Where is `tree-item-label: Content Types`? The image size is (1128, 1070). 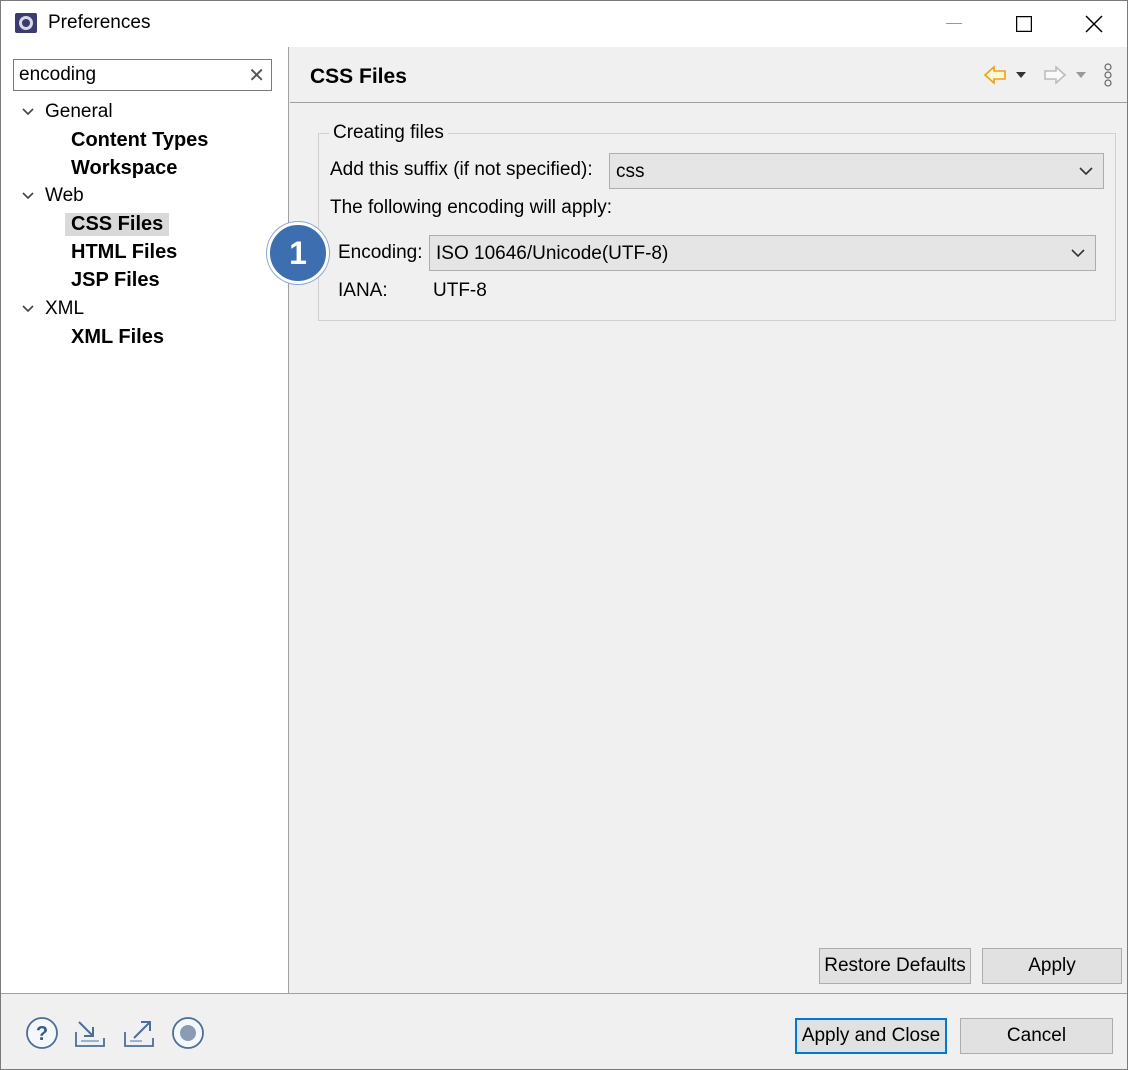
tree-item-label: Content Types is located at coordinates (140, 139).